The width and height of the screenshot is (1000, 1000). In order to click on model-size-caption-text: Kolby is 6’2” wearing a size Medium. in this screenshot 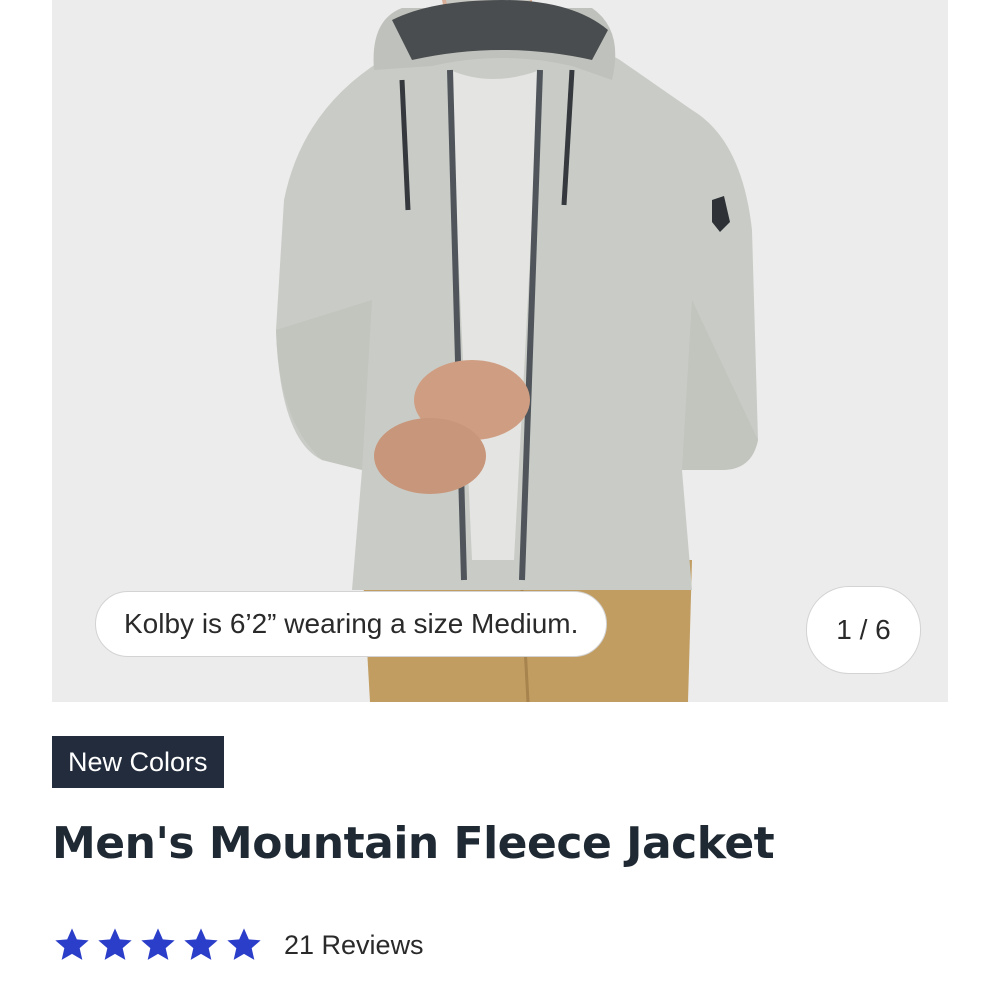, I will do `click(351, 623)`.